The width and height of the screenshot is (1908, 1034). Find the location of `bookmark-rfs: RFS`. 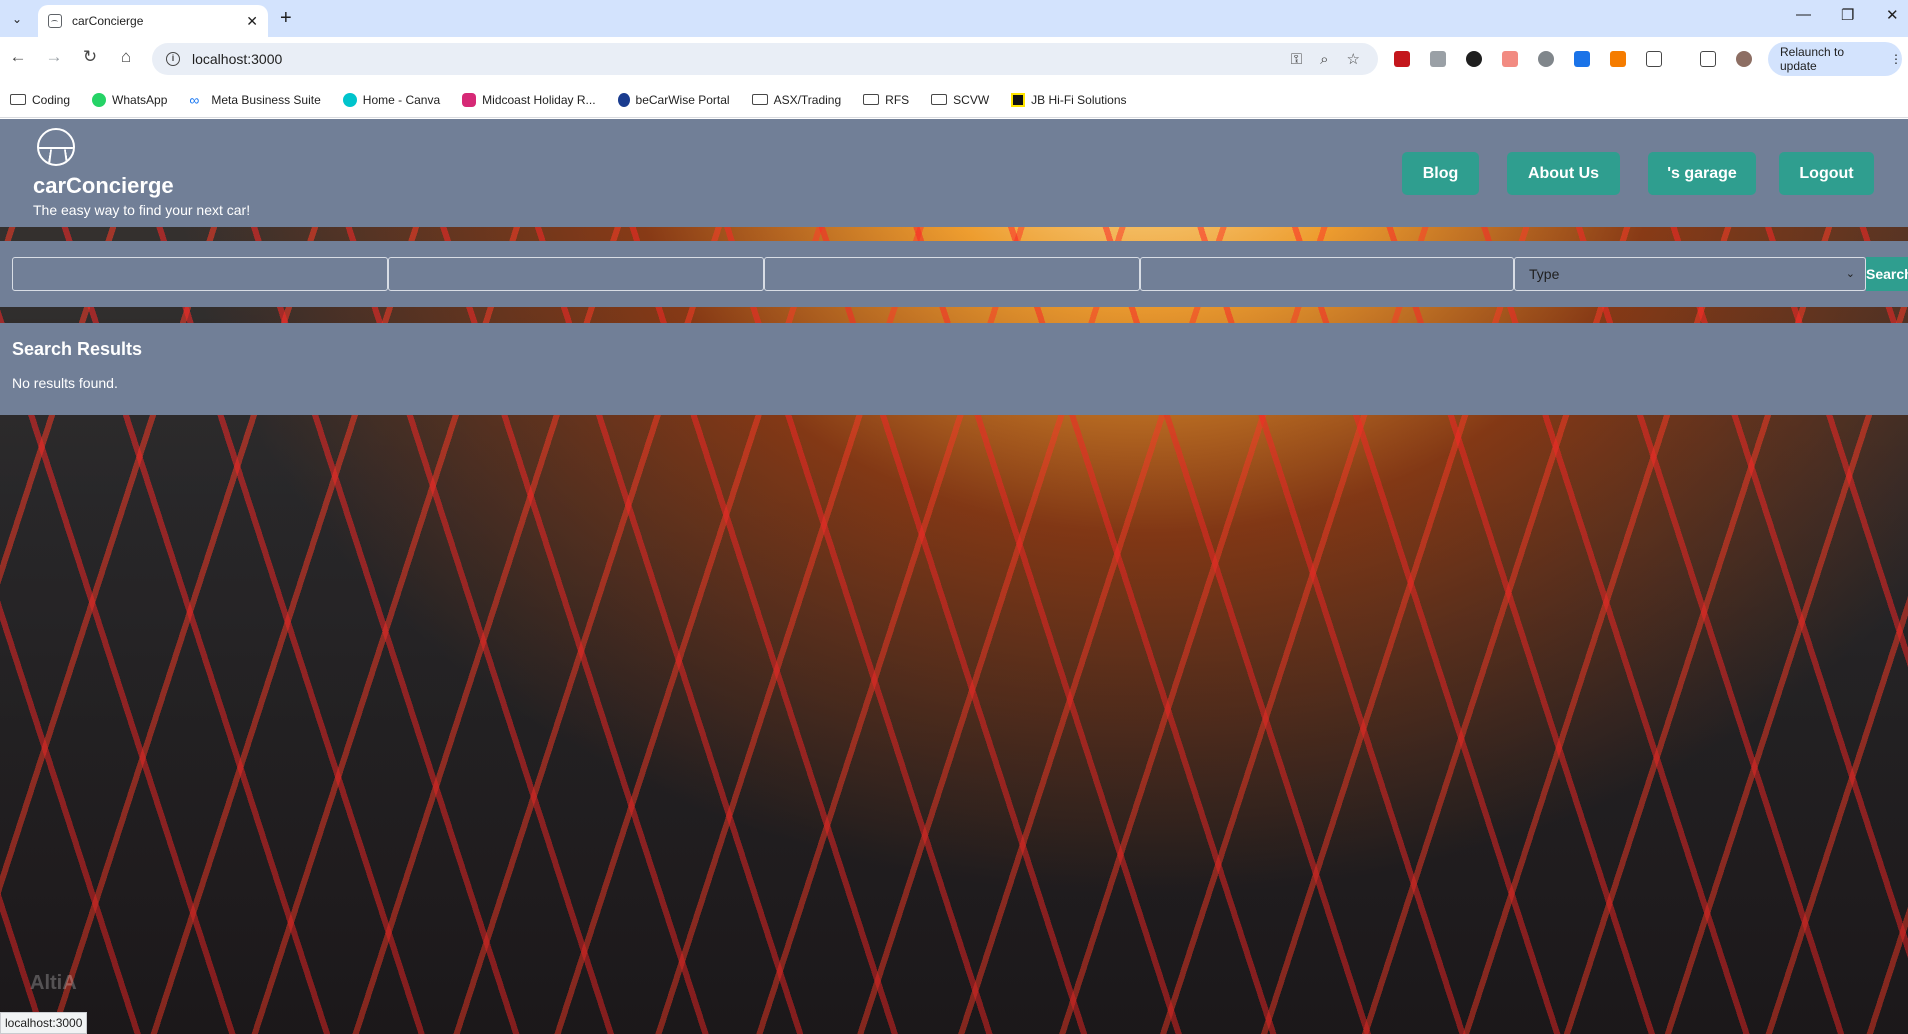

bookmark-rfs: RFS is located at coordinates (886, 100).